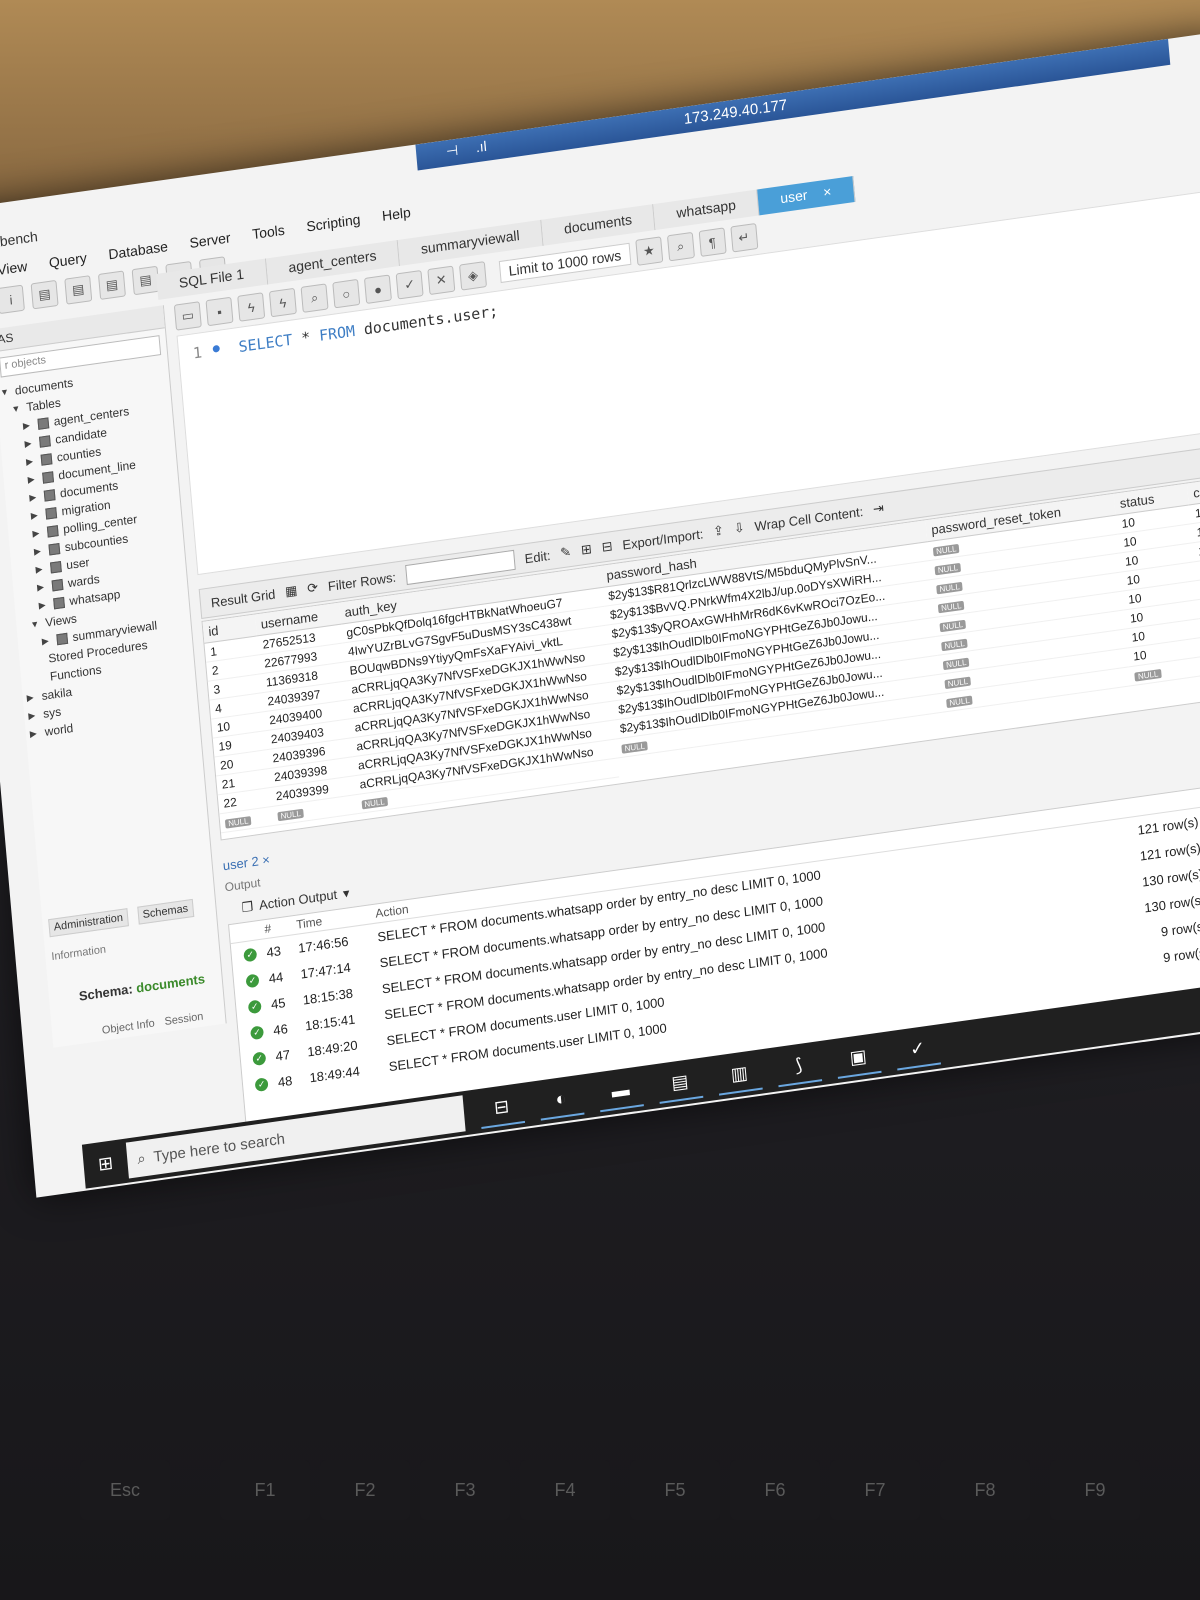  What do you see at coordinates (409, 284) in the screenshot?
I see `commit-icon: ✓` at bounding box center [409, 284].